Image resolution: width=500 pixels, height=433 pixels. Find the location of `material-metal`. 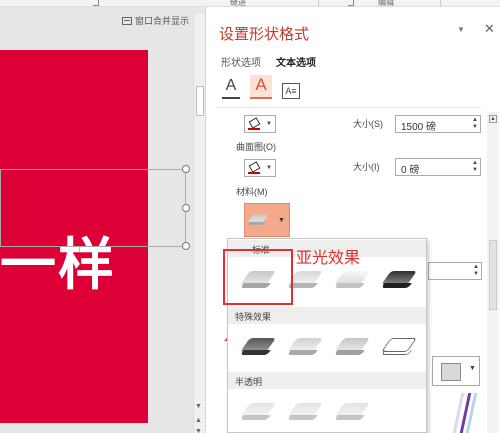

material-metal is located at coordinates (399, 280).